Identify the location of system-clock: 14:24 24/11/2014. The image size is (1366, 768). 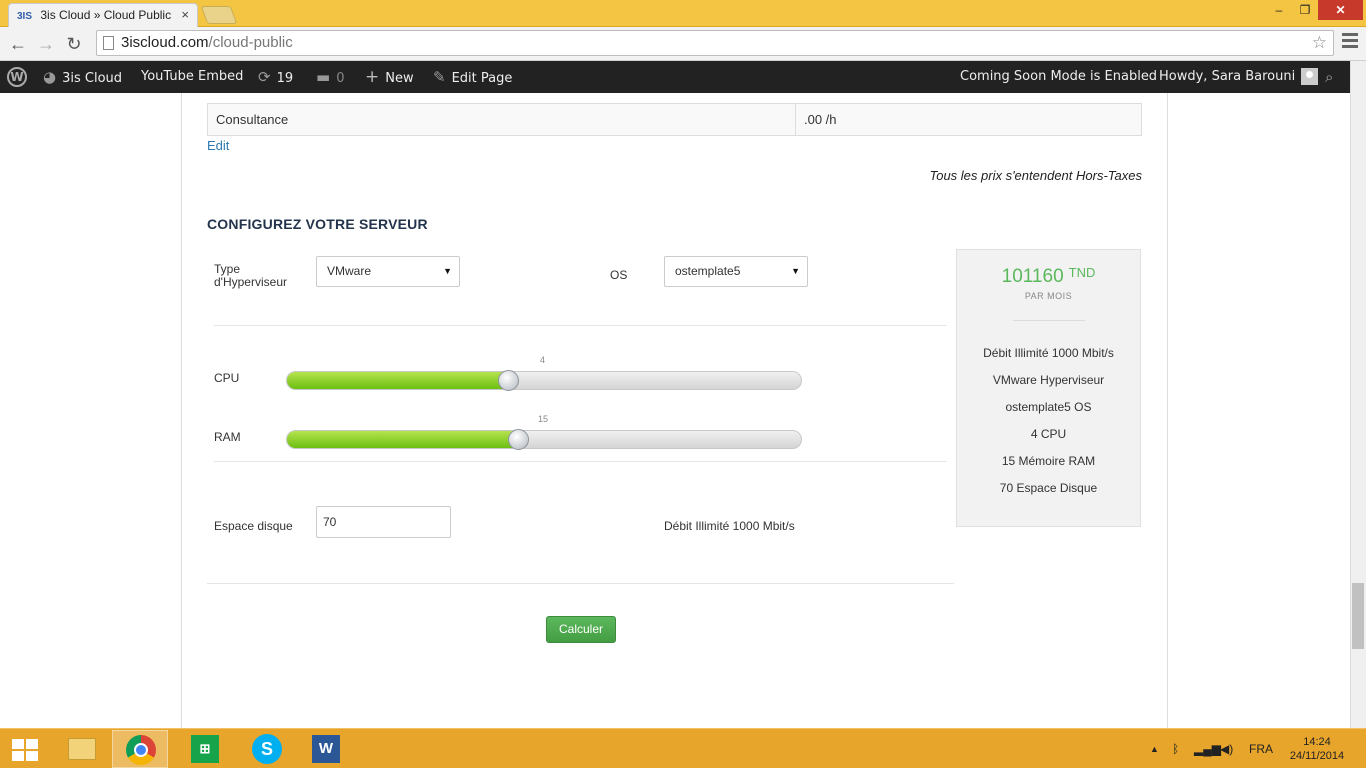
(1317, 749).